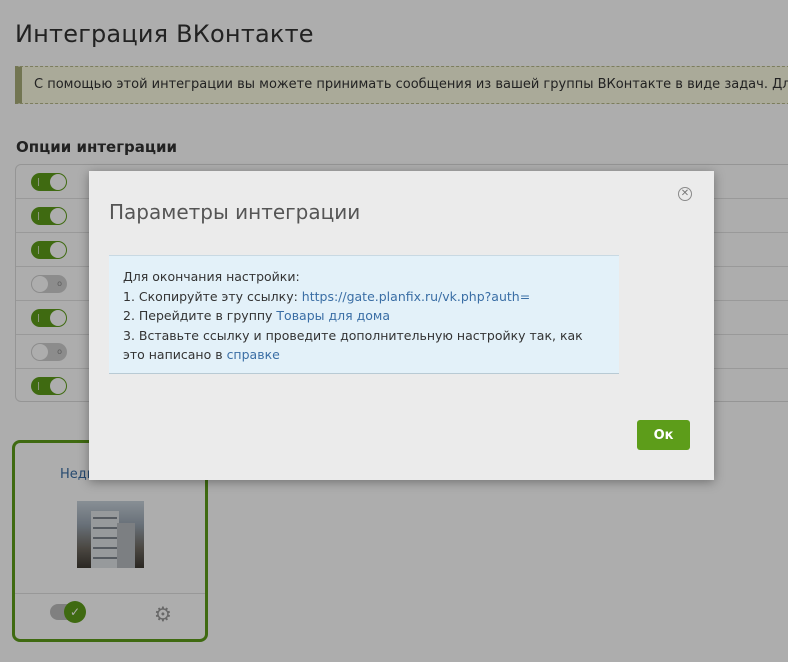 The image size is (788, 662). I want to click on group-link: Товары для дома, so click(333, 315).